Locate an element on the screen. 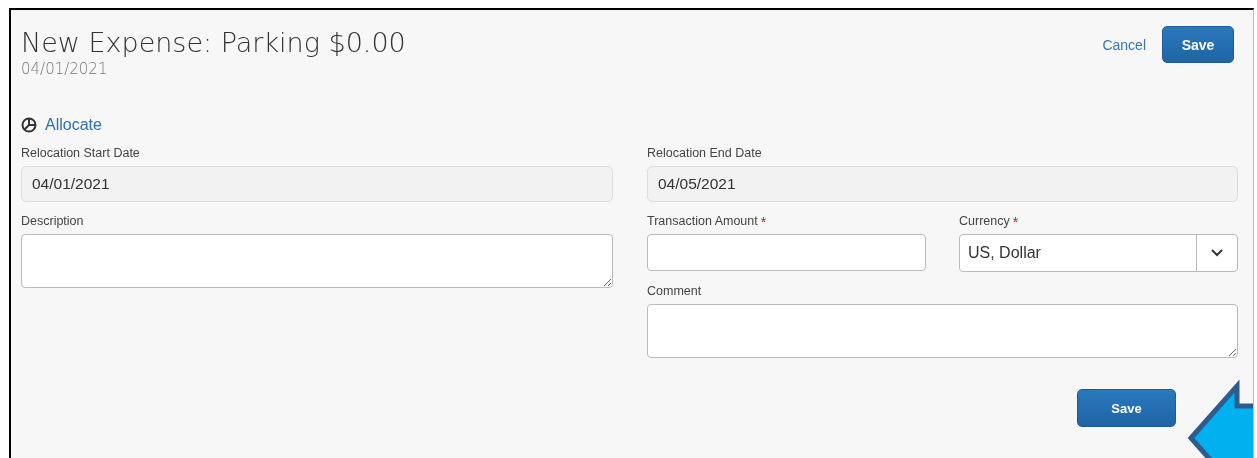  chevron-down-icon is located at coordinates (1217, 253).